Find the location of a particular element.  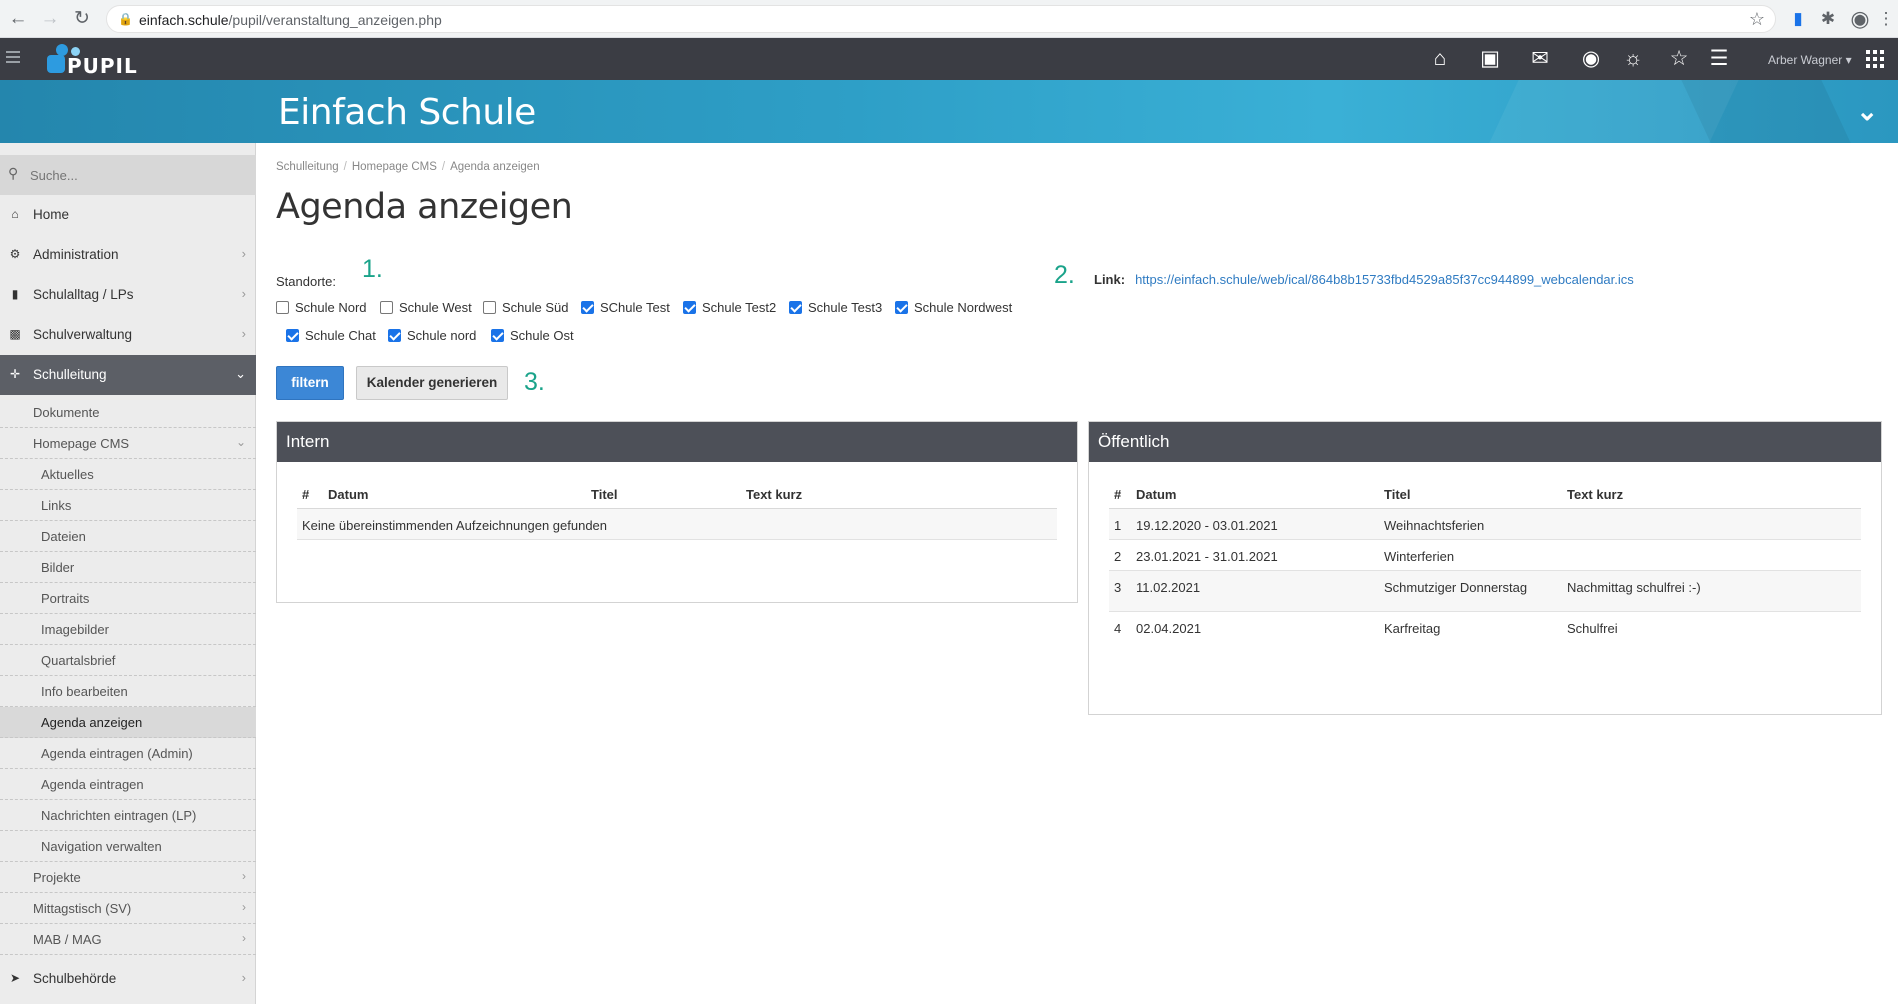

reload-icon: ↻ is located at coordinates (82, 19).